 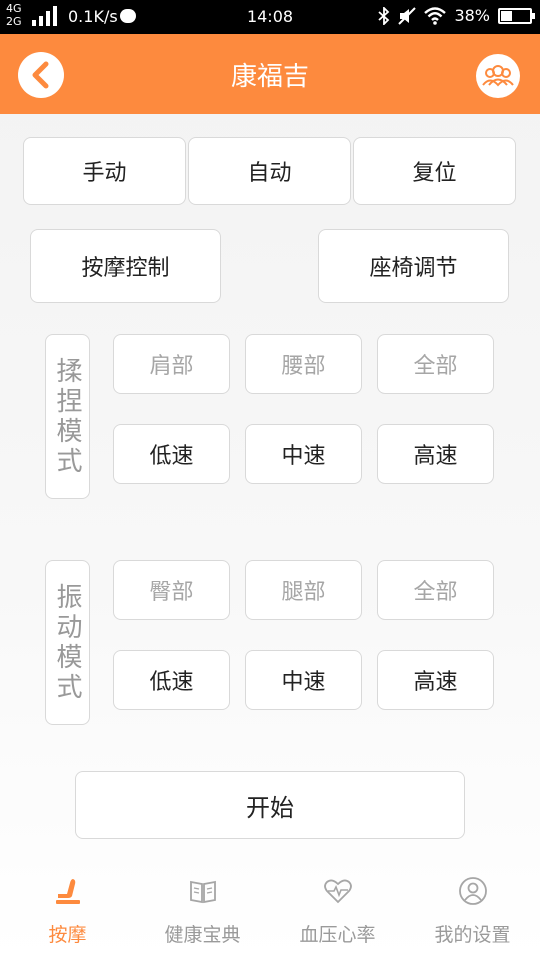 What do you see at coordinates (104, 171) in the screenshot?
I see `manual-button: 手动` at bounding box center [104, 171].